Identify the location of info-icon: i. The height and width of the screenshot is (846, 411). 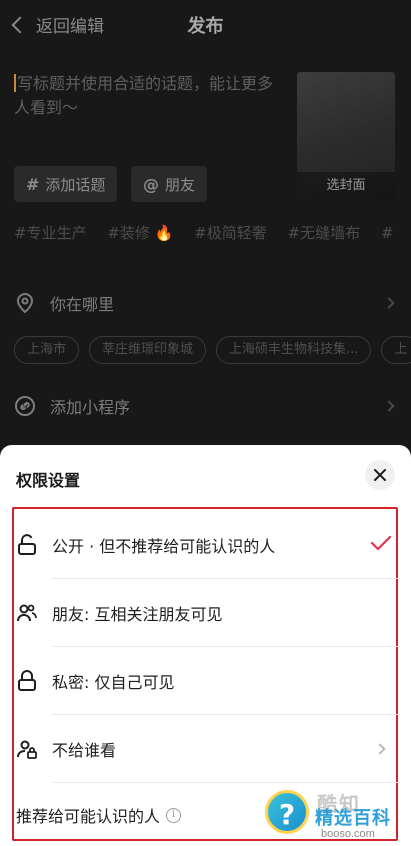
(174, 815).